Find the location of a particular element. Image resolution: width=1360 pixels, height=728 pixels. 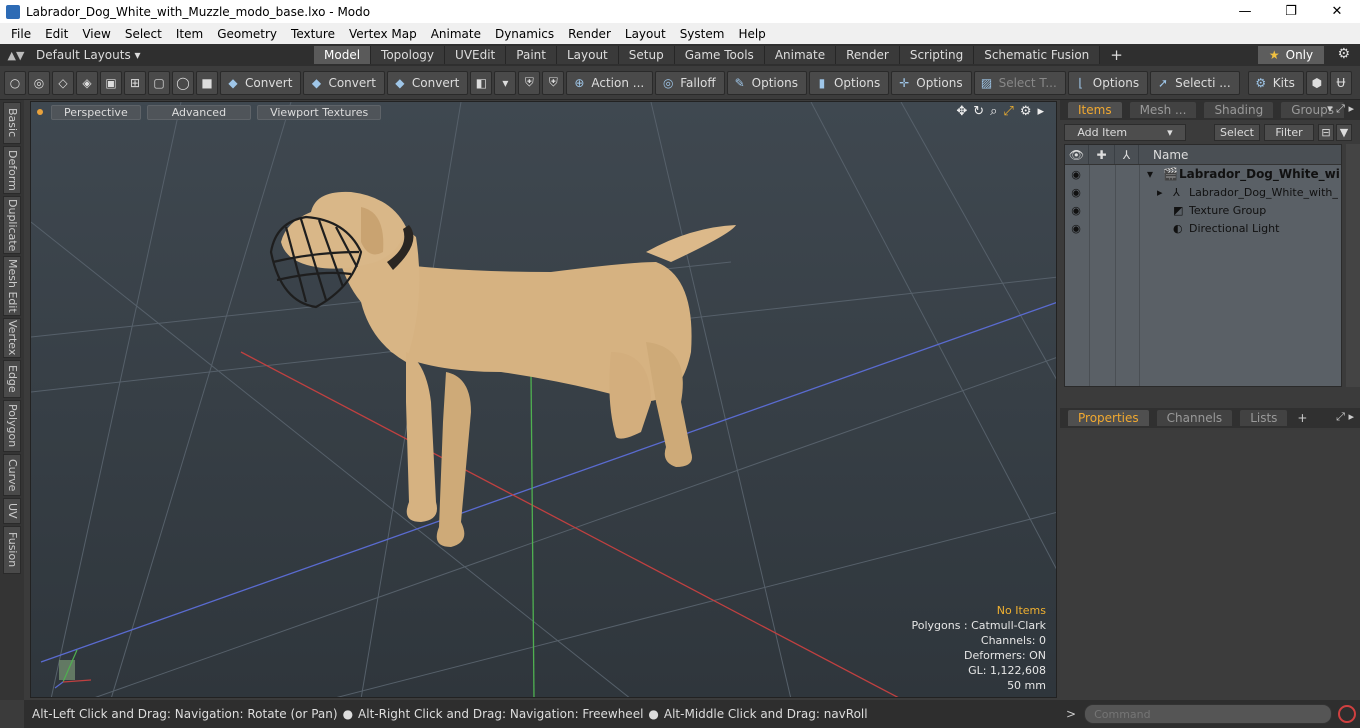

tab-schematic-fusion: Schematic Fusion is located at coordinates (1037, 55).